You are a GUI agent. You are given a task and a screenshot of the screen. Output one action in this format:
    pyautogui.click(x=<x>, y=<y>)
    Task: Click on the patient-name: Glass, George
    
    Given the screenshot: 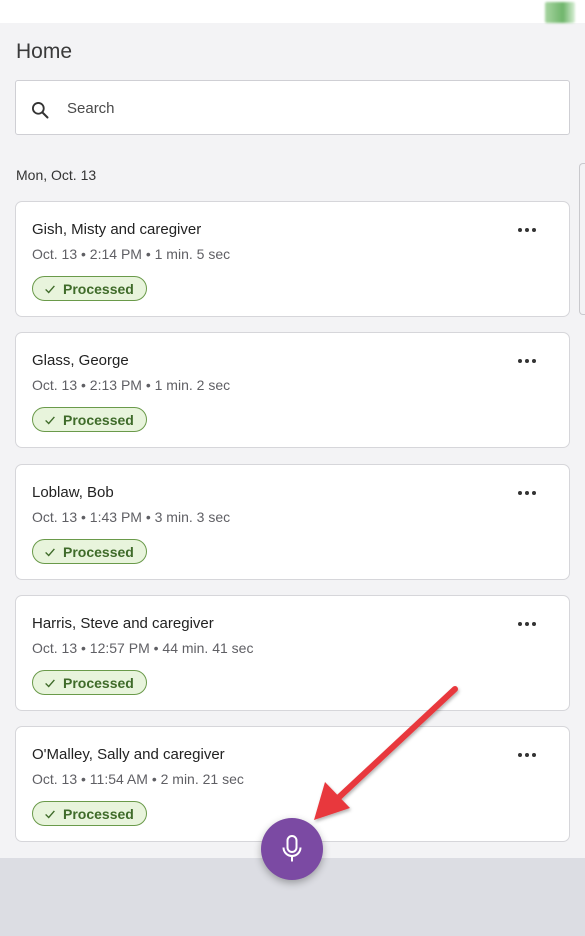 What is the action you would take?
    pyautogui.click(x=80, y=360)
    